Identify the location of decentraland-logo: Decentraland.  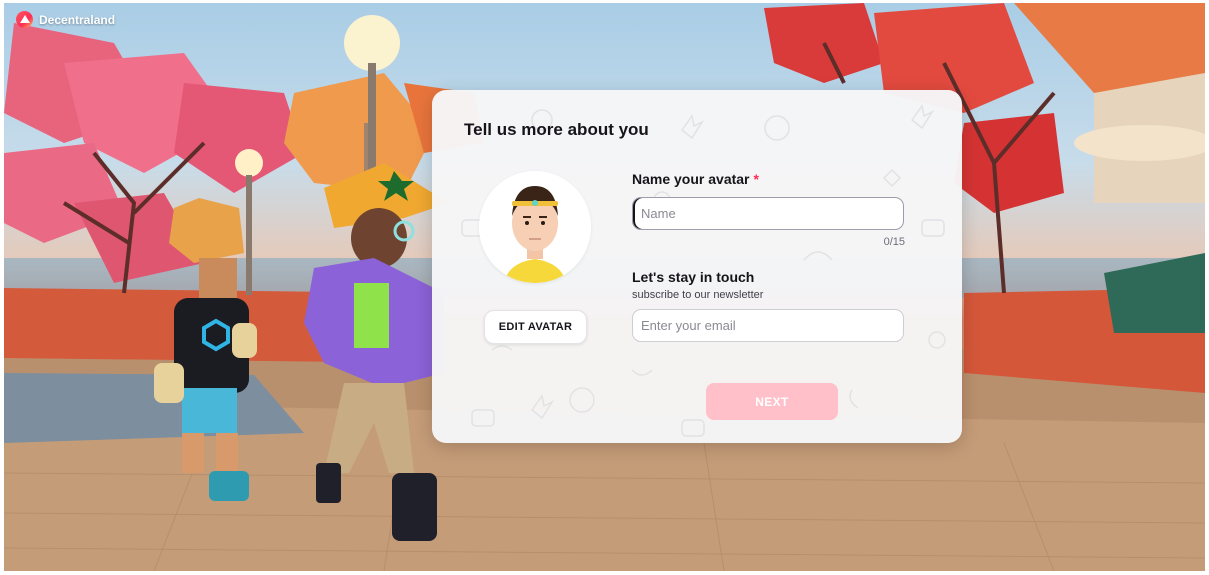
(65, 19).